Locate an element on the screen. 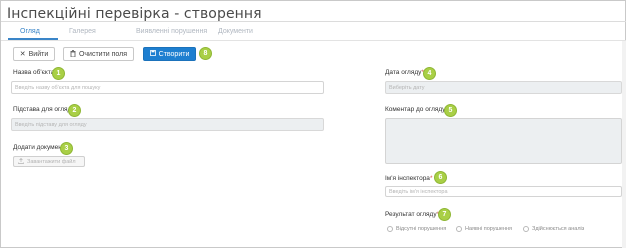 This screenshot has width=626, height=248. comment-textarea is located at coordinates (503, 141).